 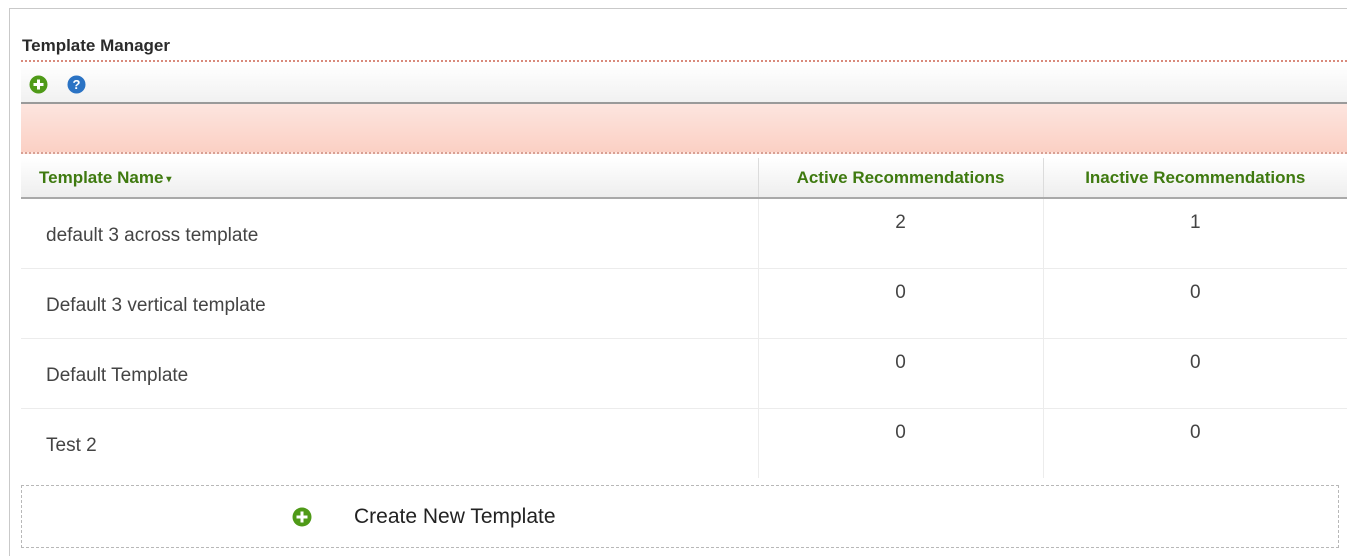 What do you see at coordinates (389, 178) in the screenshot?
I see `column-header-template-name: Template Name ▾` at bounding box center [389, 178].